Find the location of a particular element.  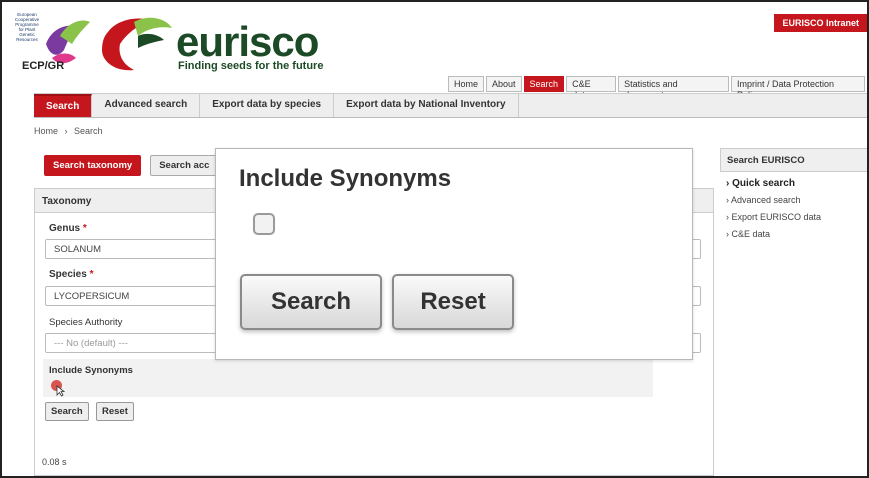

breadcrumb: Home › Search is located at coordinates (68, 131).